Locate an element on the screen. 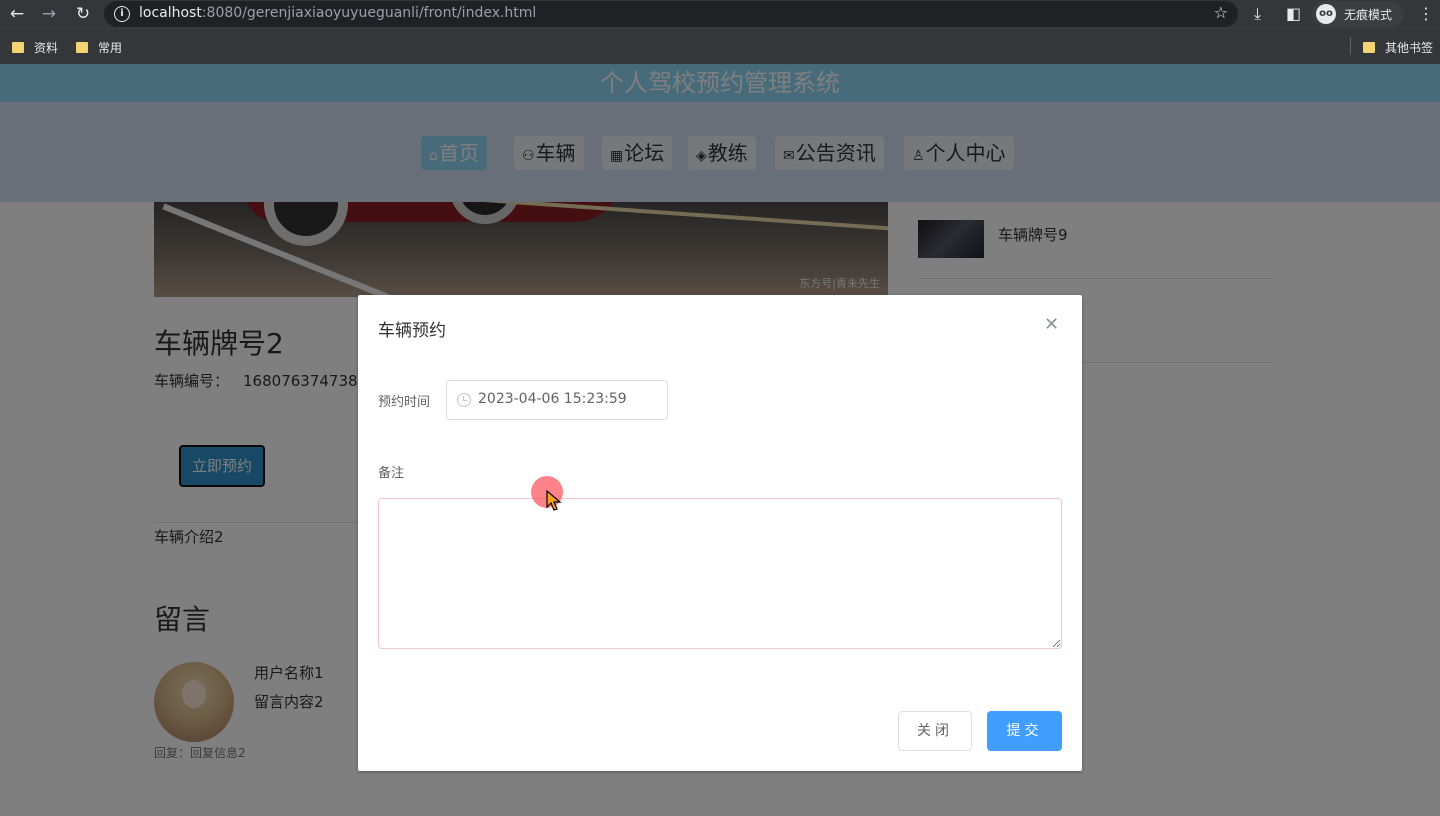  reload-icon: ↻ is located at coordinates (83, 14).